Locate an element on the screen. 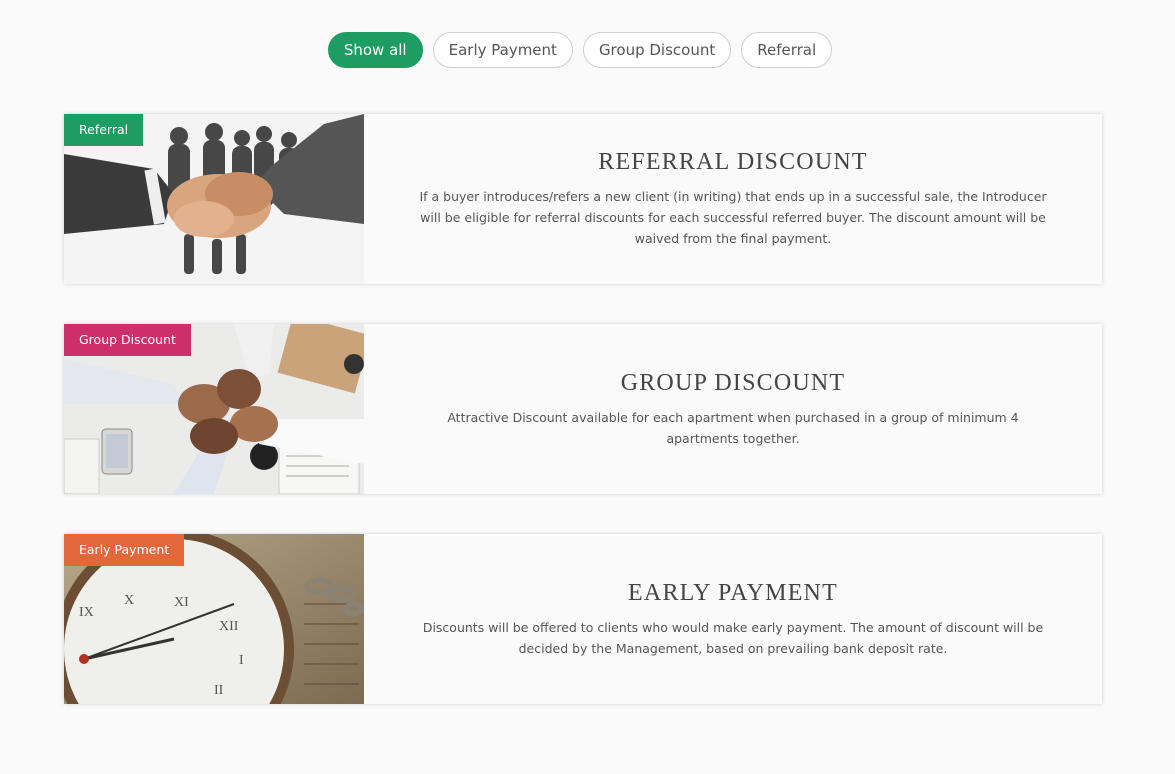  category-tag: Referral is located at coordinates (104, 130).